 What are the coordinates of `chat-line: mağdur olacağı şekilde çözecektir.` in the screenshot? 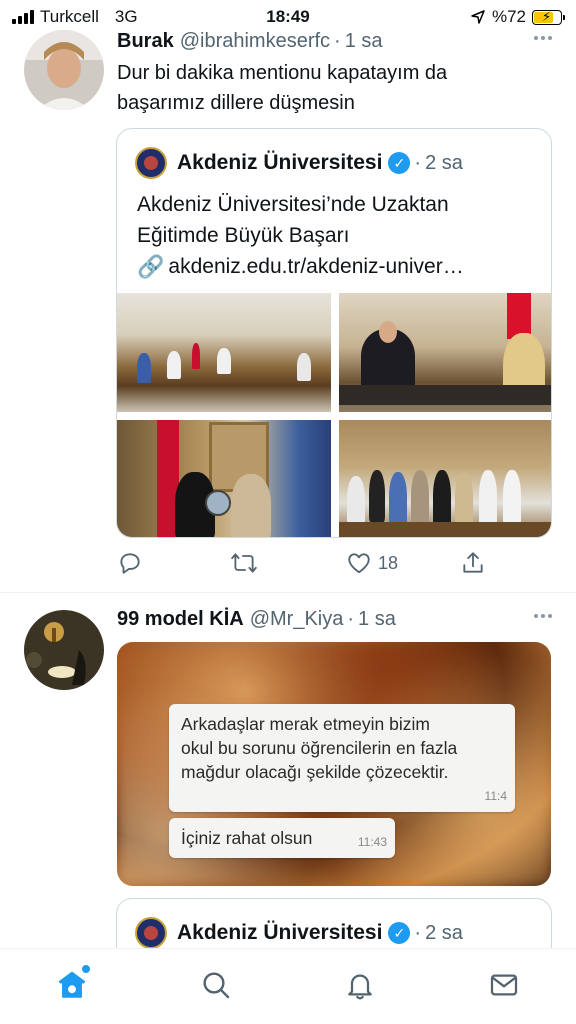 It's located at (315, 772).